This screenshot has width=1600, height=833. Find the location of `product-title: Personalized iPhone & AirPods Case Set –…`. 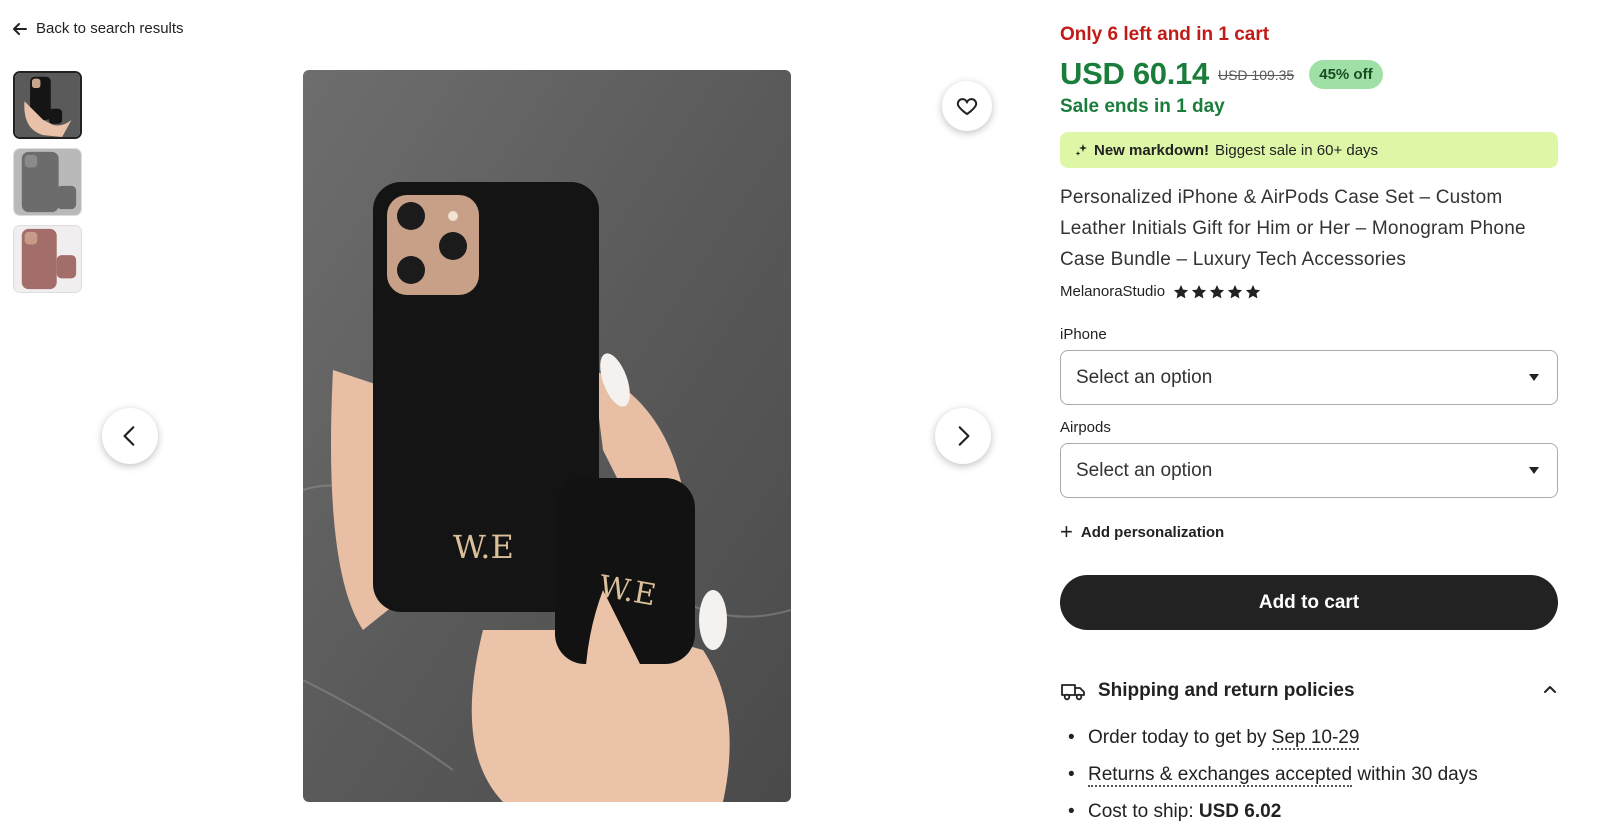

product-title: Personalized iPhone & AirPods Case Set –… is located at coordinates (1293, 228).